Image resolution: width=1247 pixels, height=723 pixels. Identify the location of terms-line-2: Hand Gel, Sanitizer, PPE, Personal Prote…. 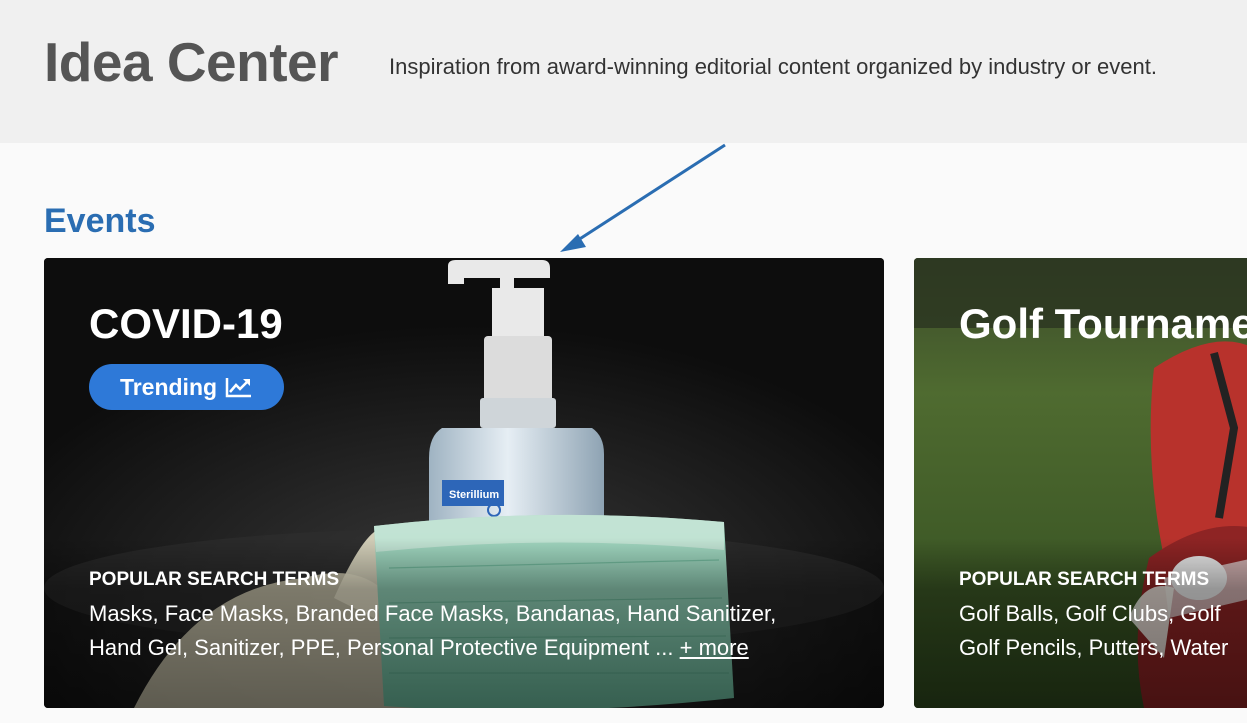
(474, 648).